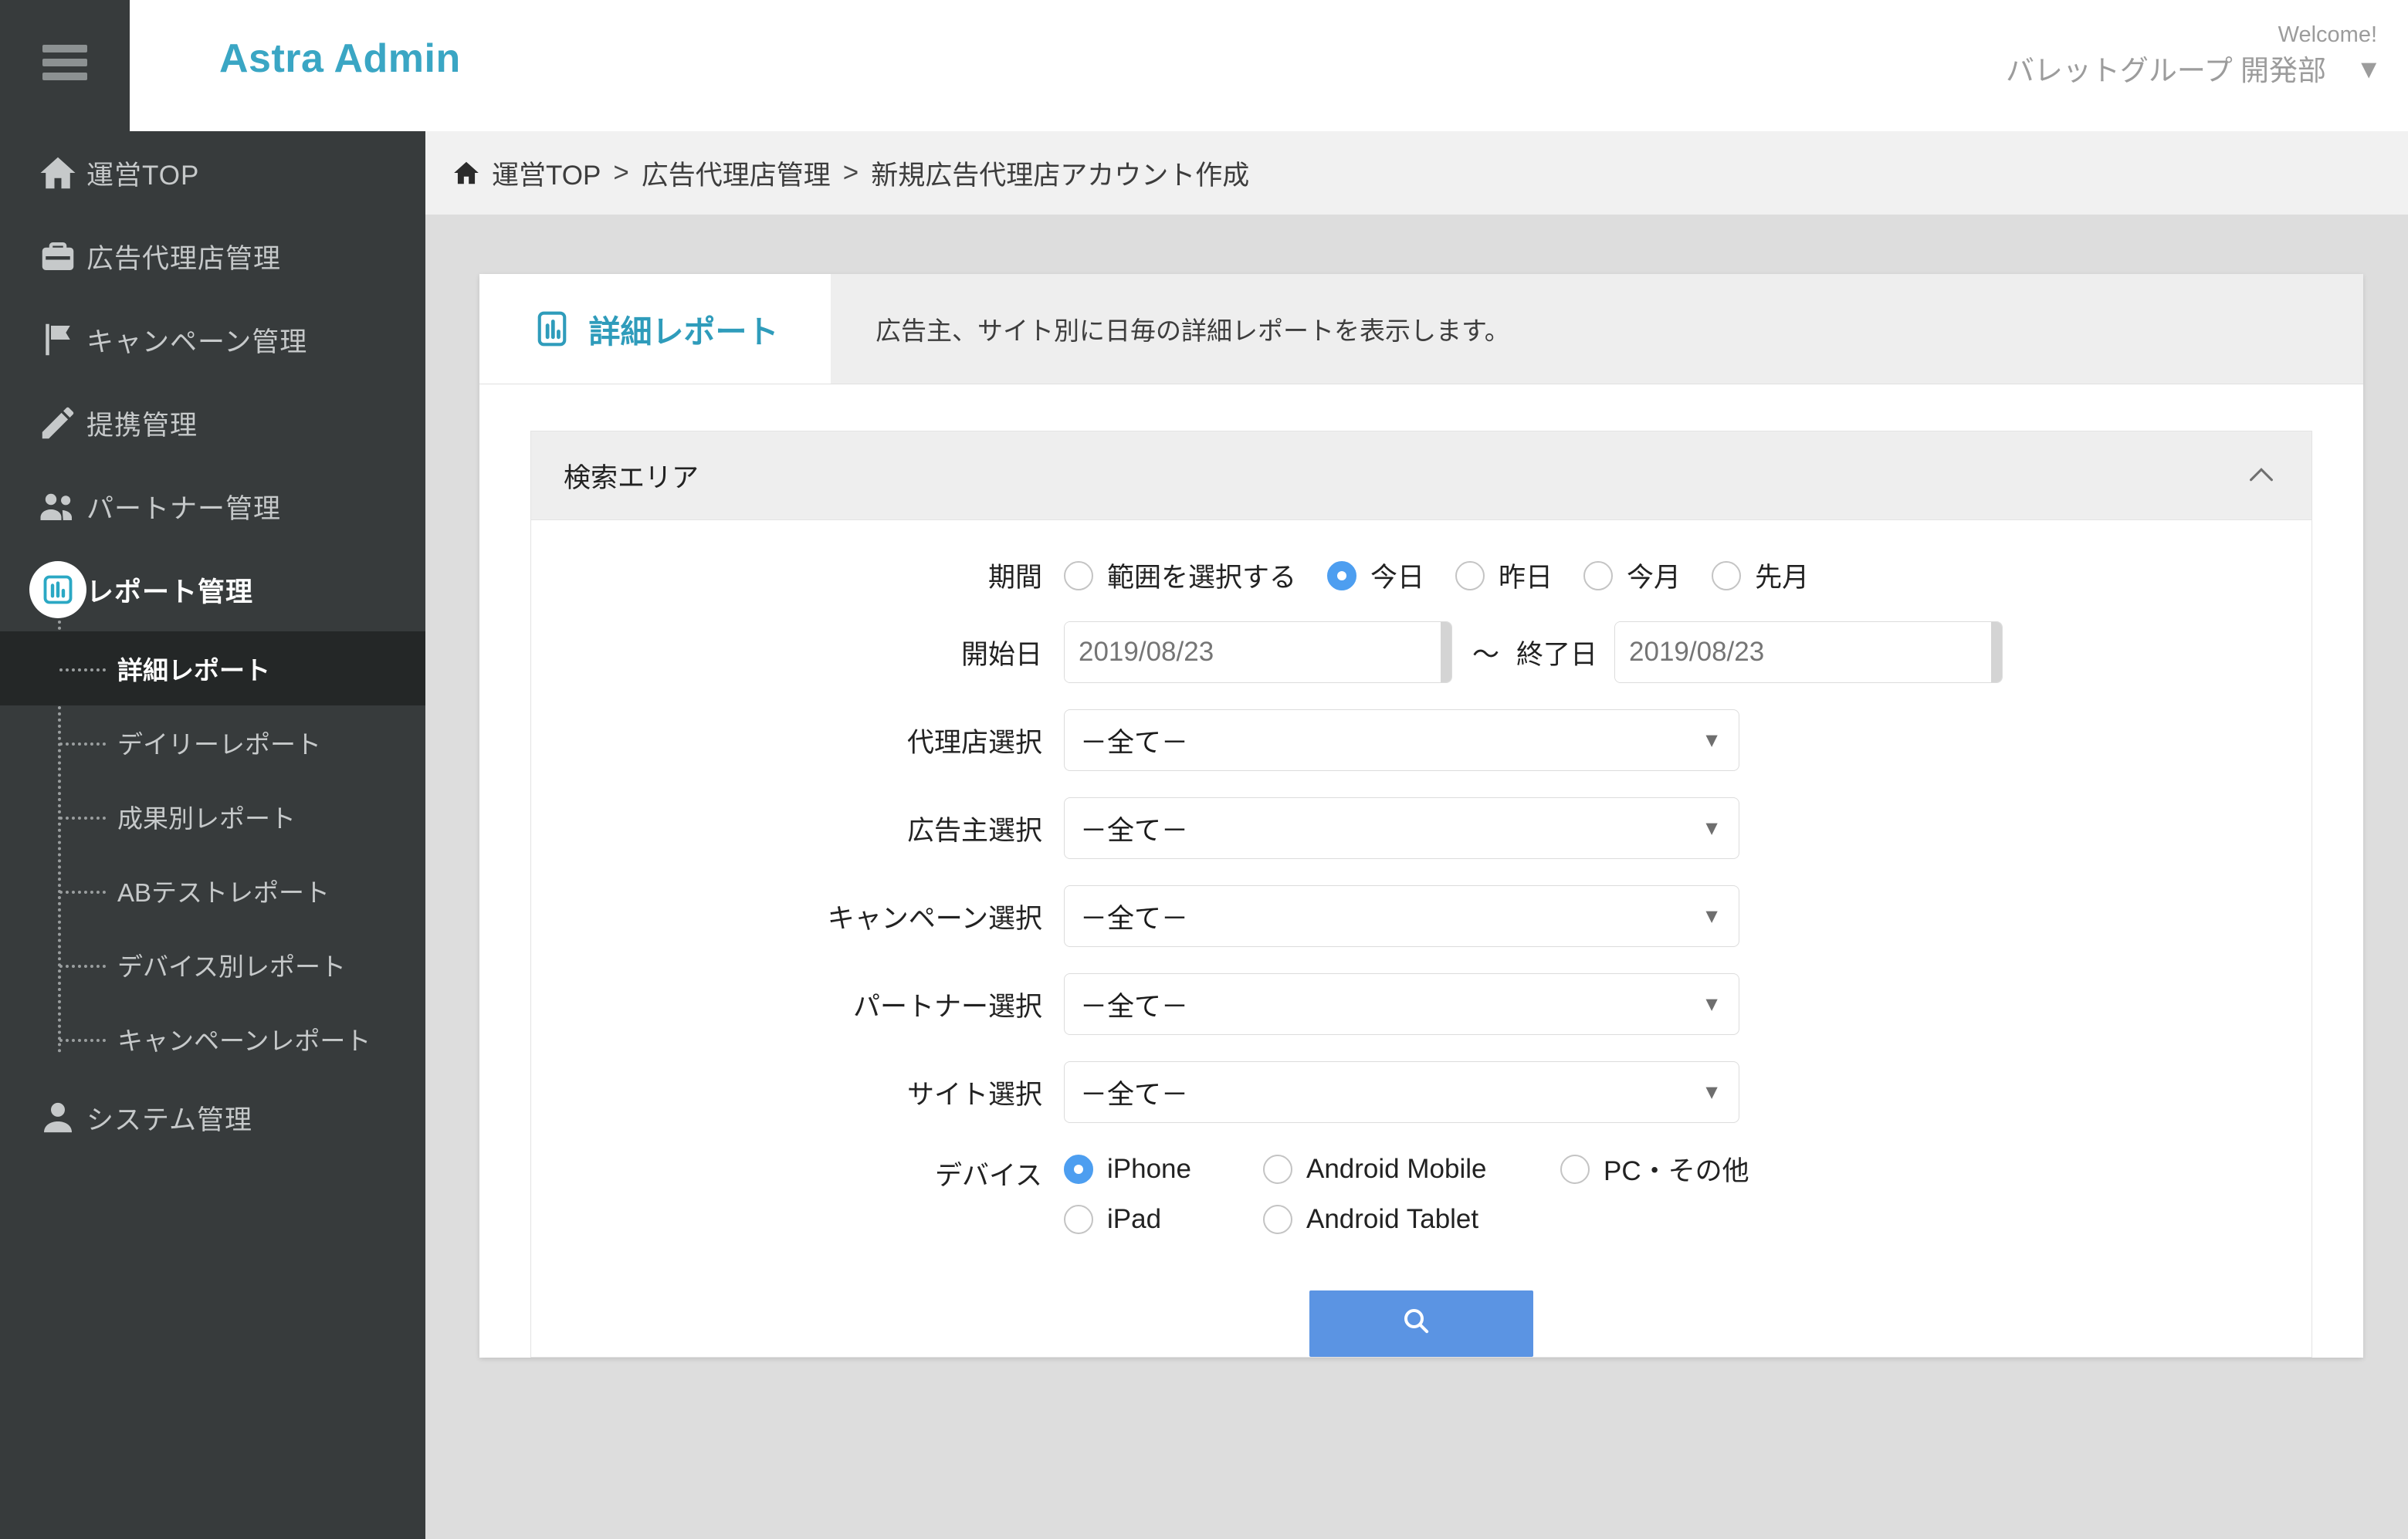 This screenshot has height=1539, width=2408. I want to click on sidebar-subitem-abtest-report: ABテストレポート, so click(212, 891).